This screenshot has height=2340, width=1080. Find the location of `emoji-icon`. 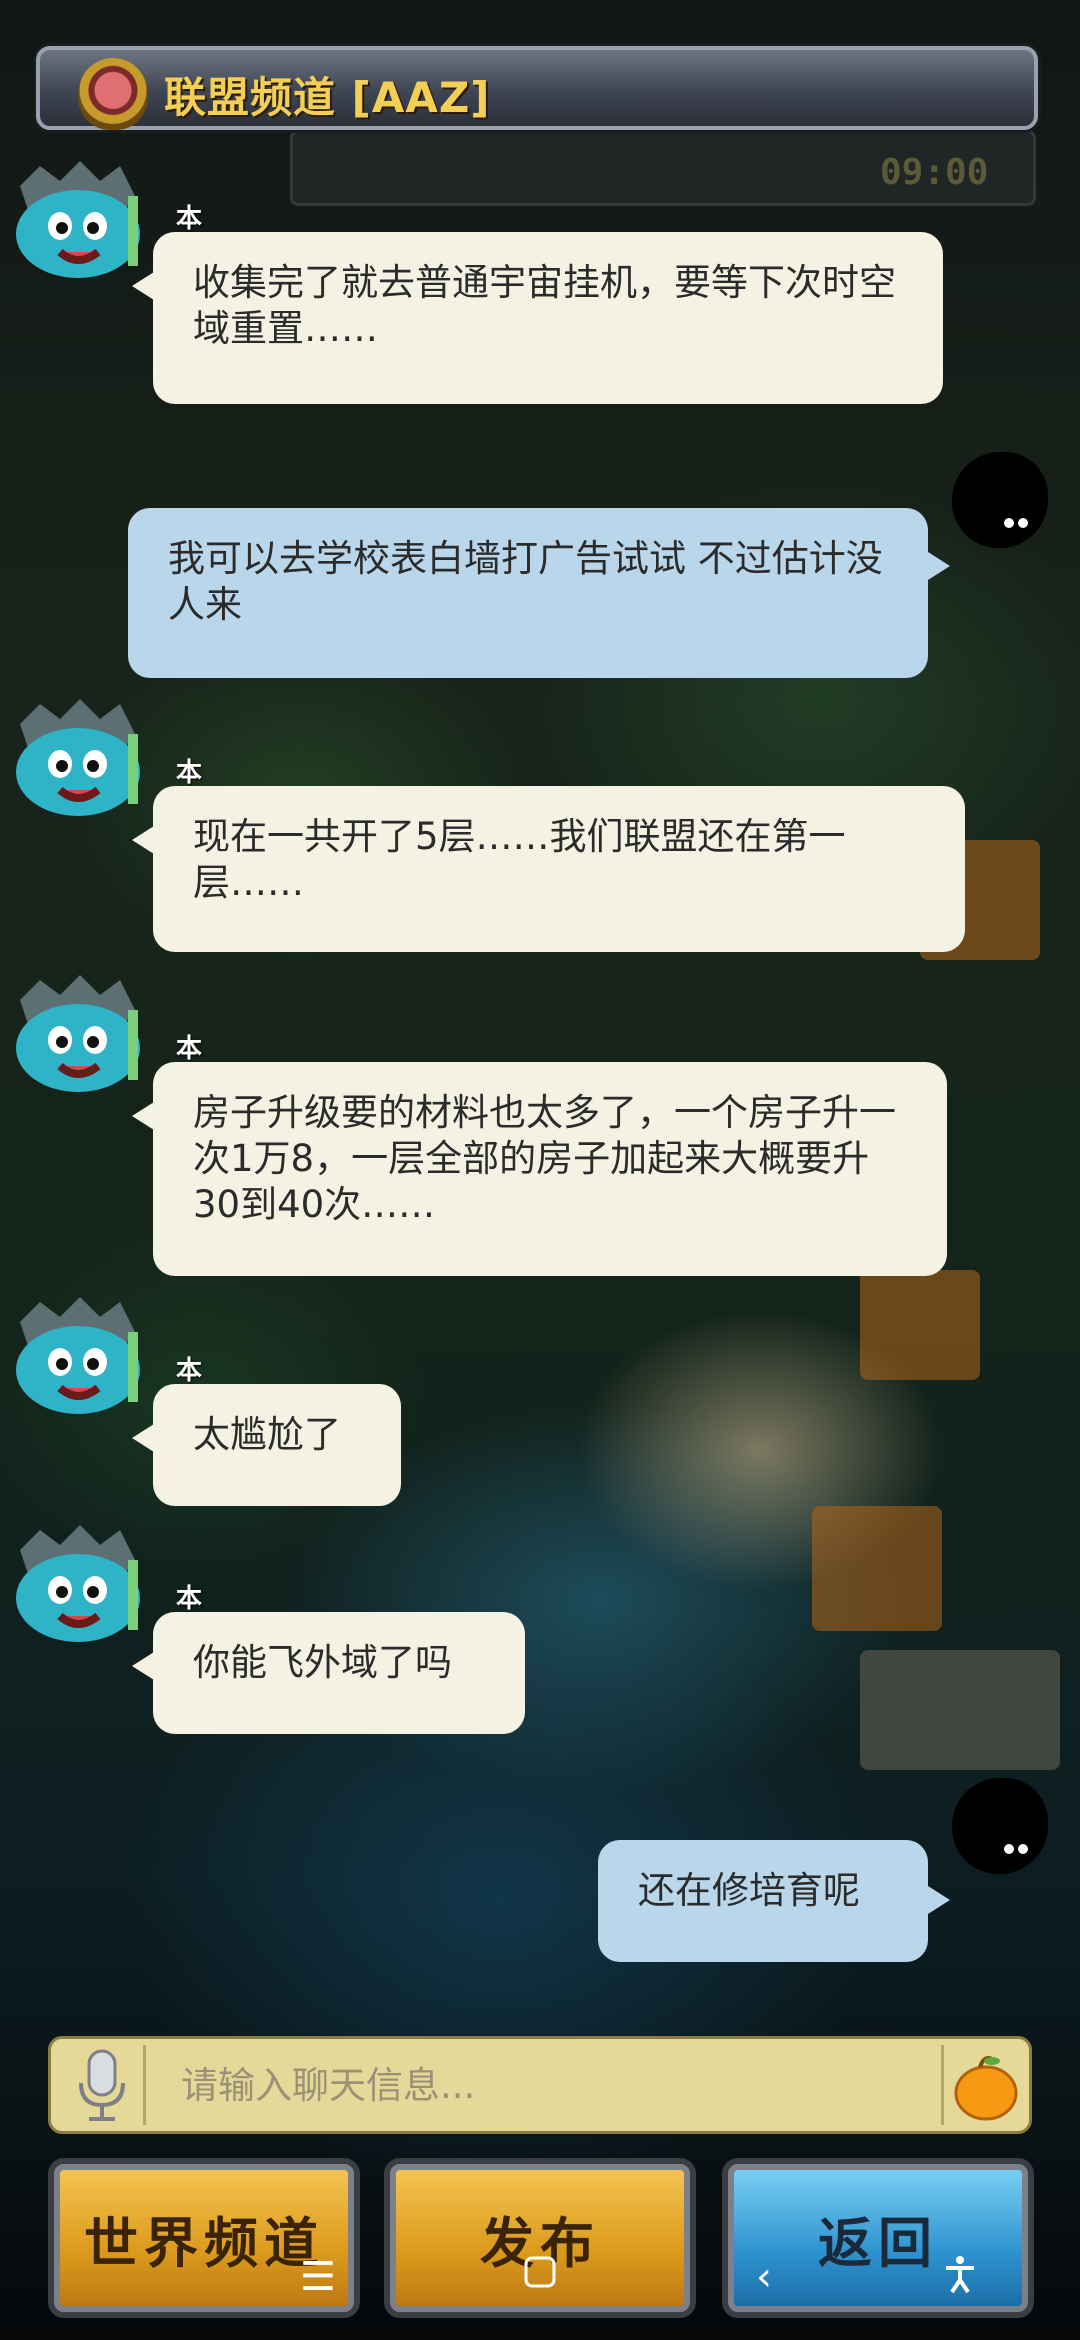

emoji-icon is located at coordinates (982, 2085).